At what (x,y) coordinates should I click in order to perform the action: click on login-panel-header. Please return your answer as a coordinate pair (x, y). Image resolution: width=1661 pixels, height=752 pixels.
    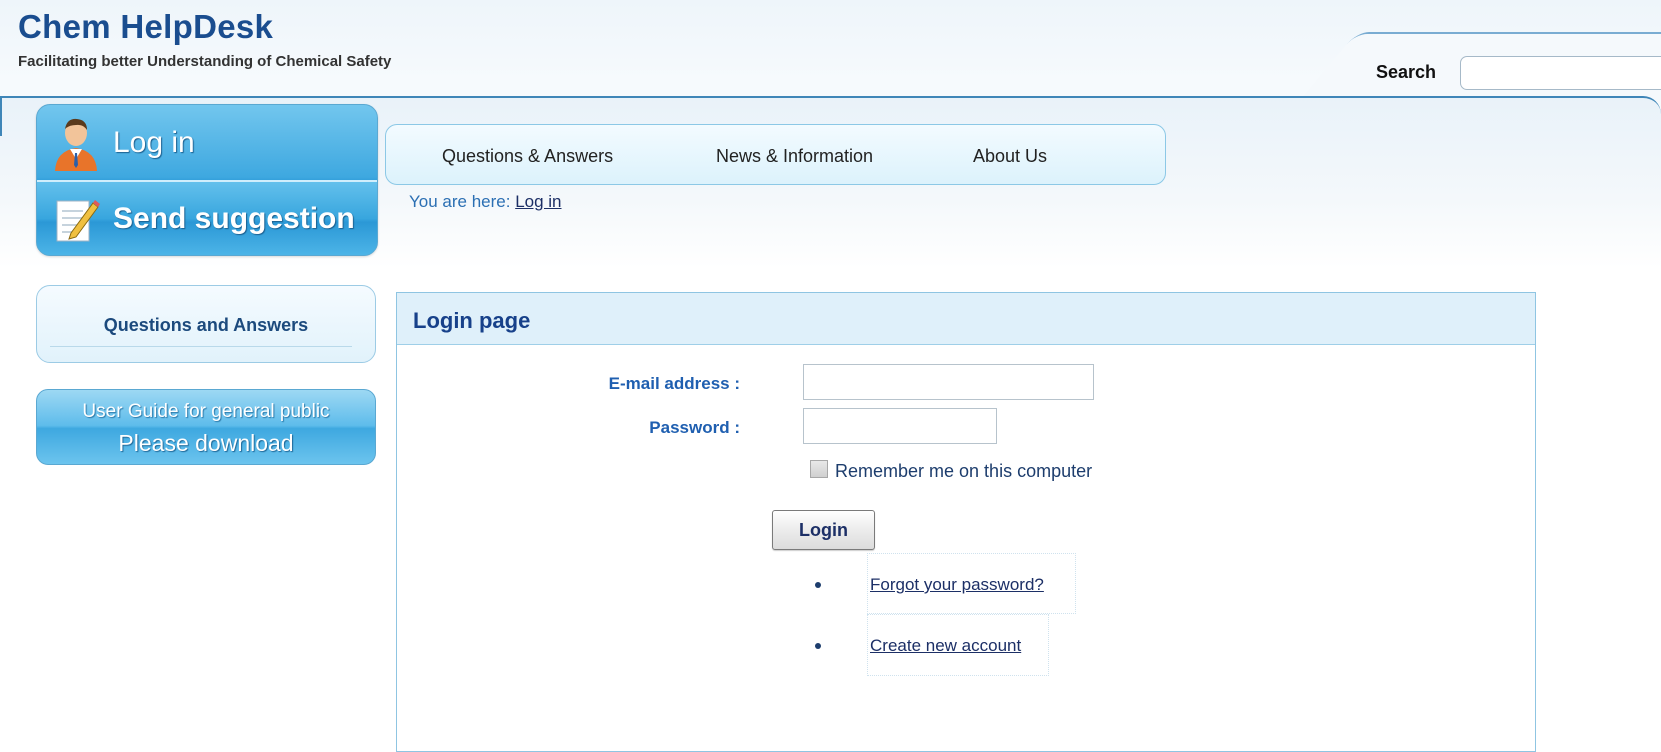
    Looking at the image, I should click on (966, 319).